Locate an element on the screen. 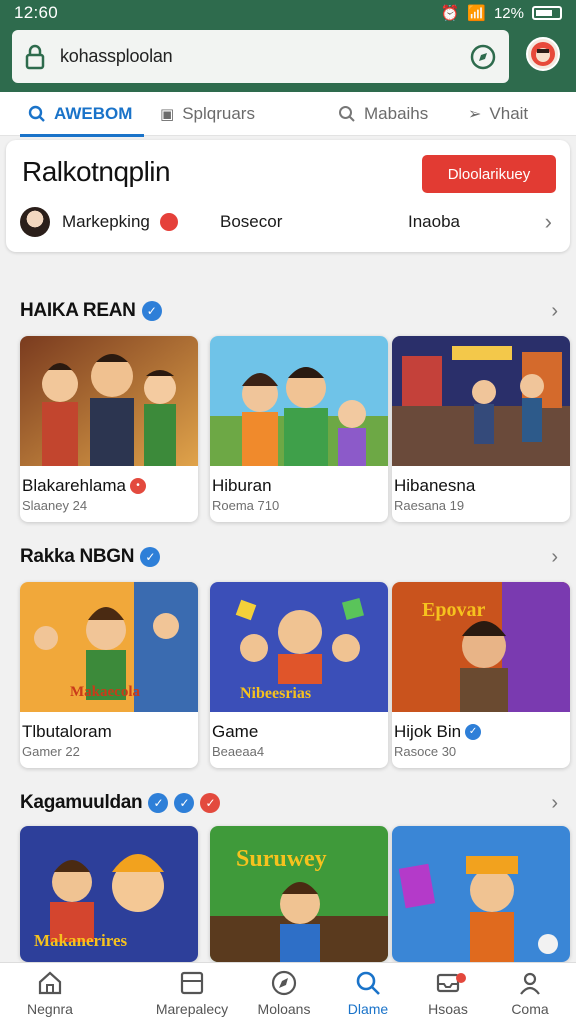 The height and width of the screenshot is (1024, 576). content-card: Suruwey is located at coordinates (299, 894).